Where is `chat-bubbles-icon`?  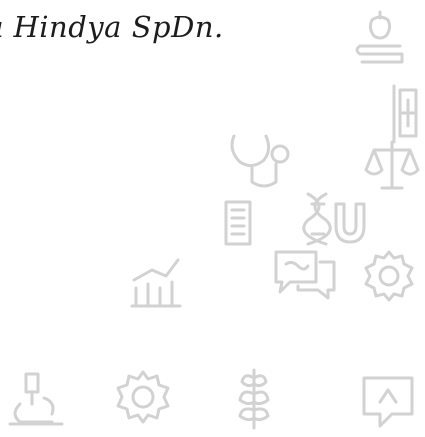
chat-bubbles-icon is located at coordinates (305, 274).